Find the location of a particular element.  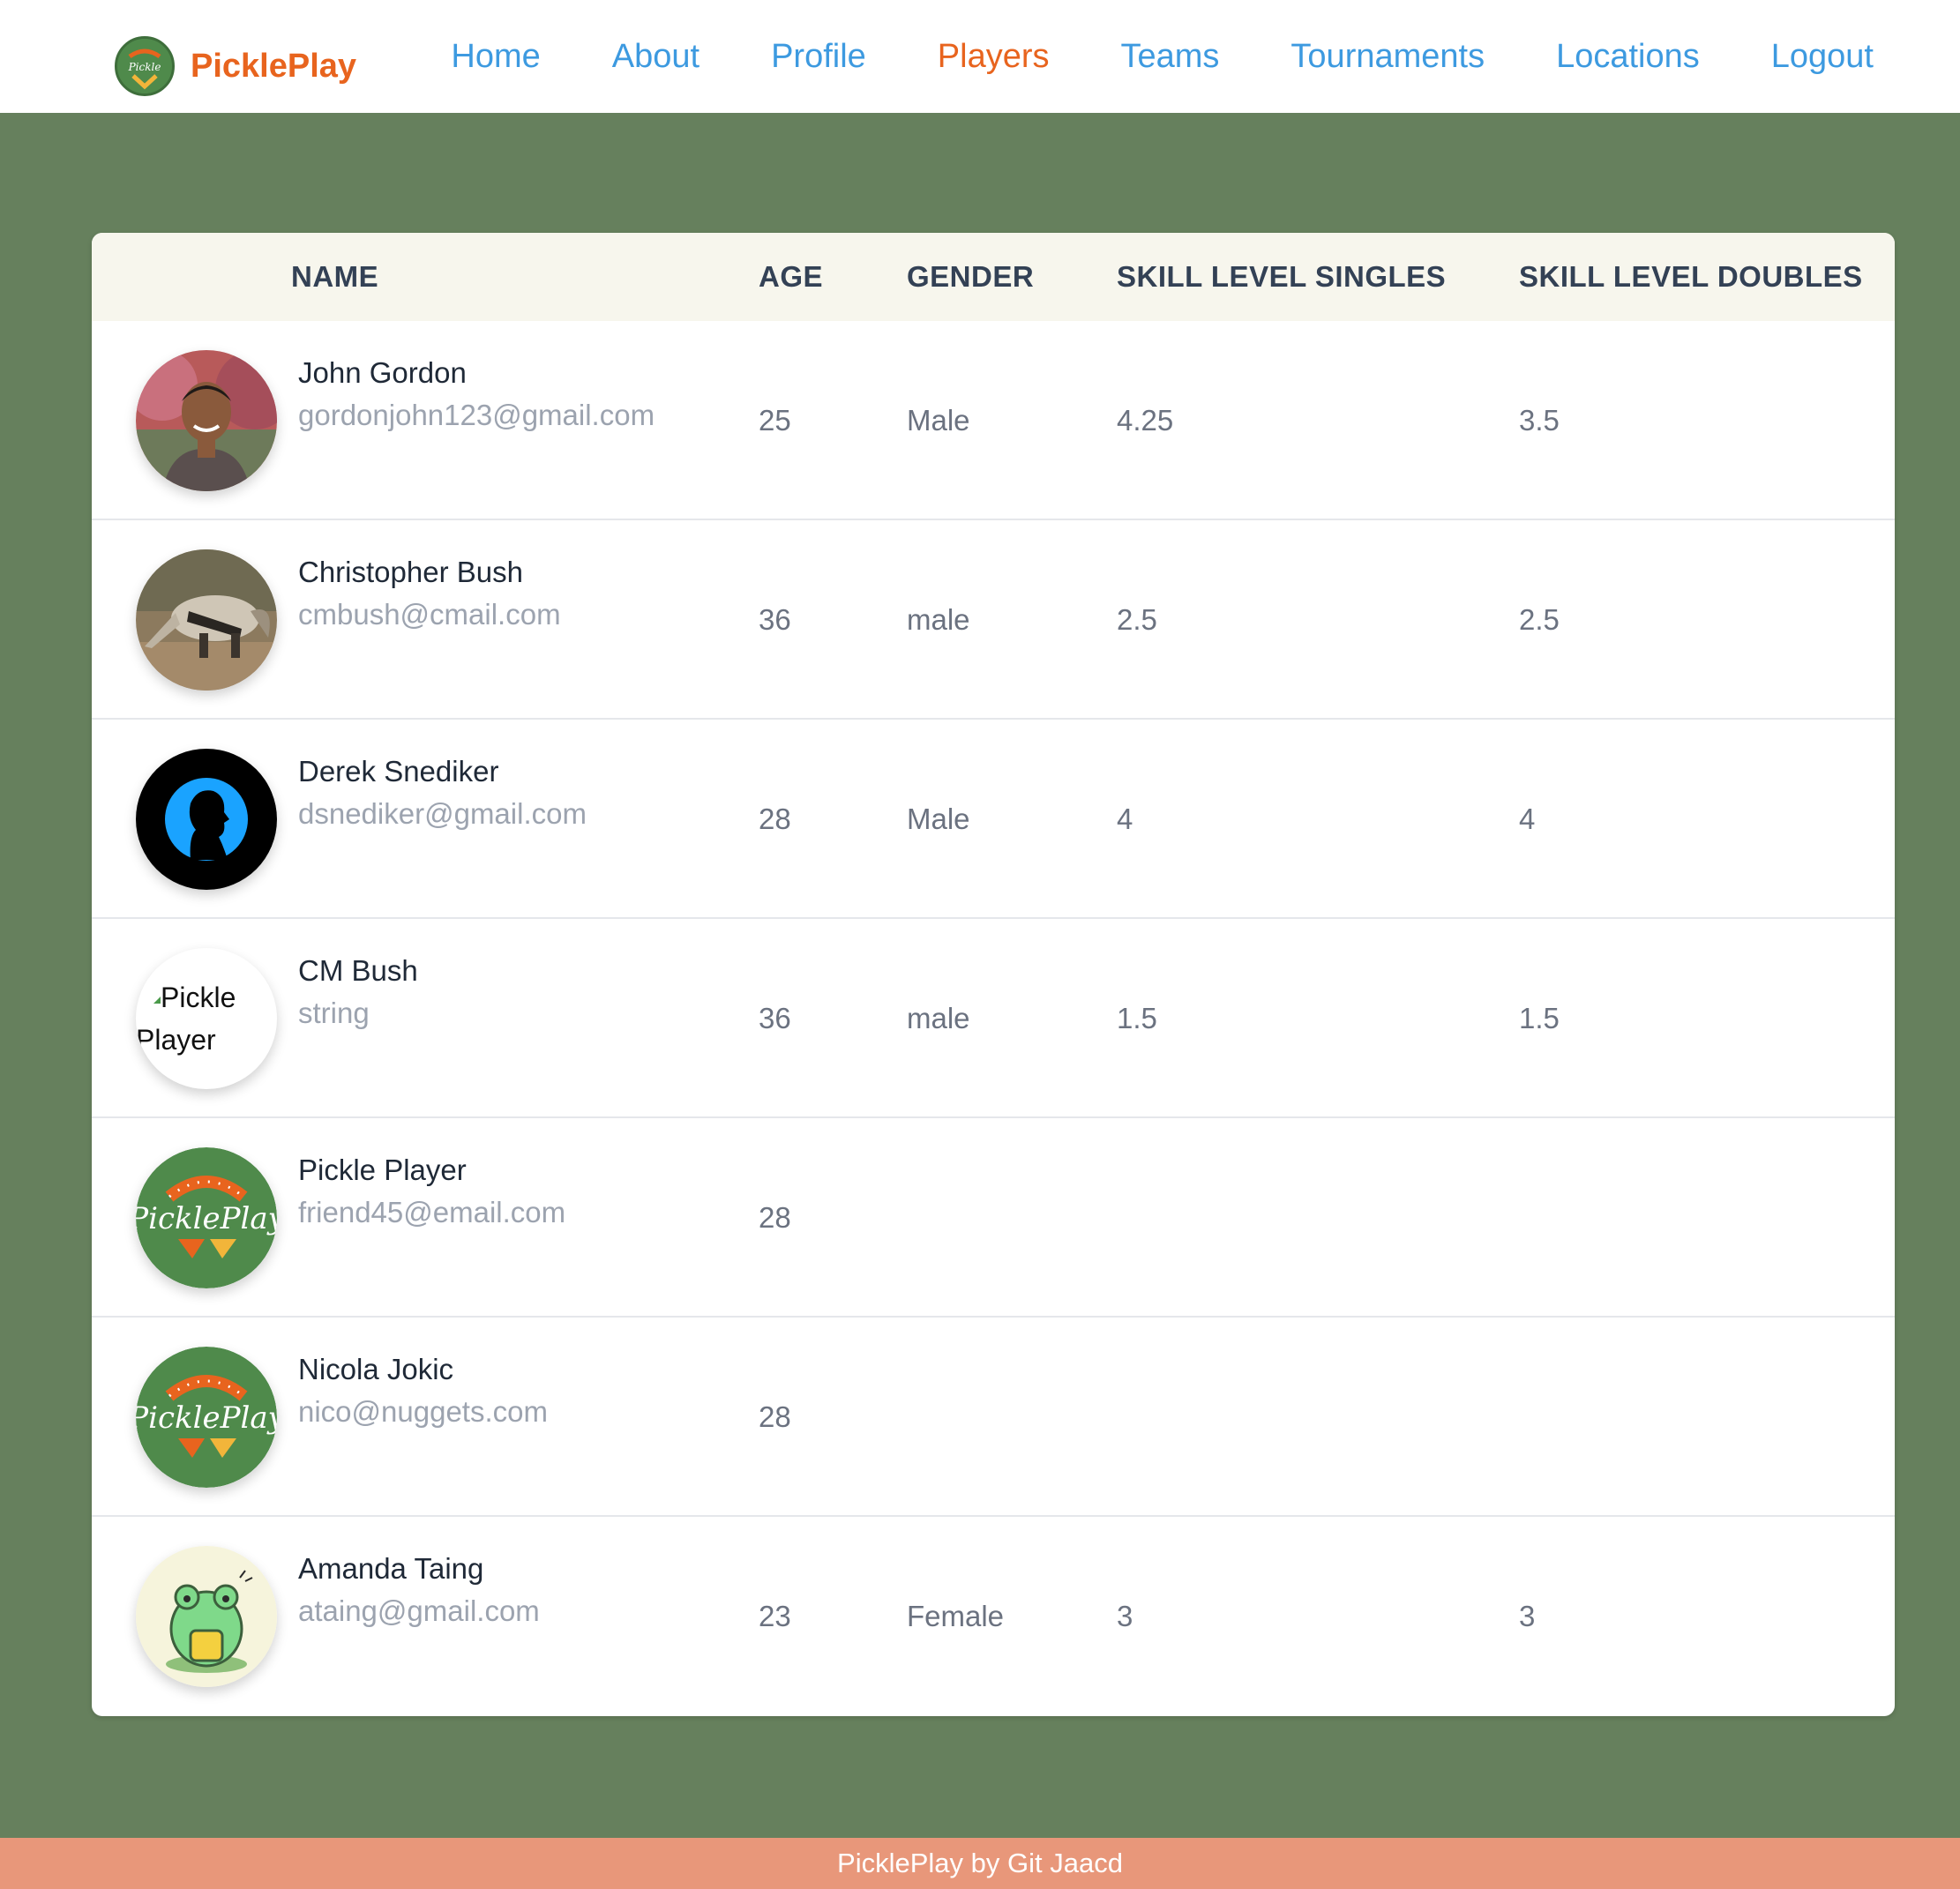

player-email: ataing@gmail.com is located at coordinates (419, 1610).